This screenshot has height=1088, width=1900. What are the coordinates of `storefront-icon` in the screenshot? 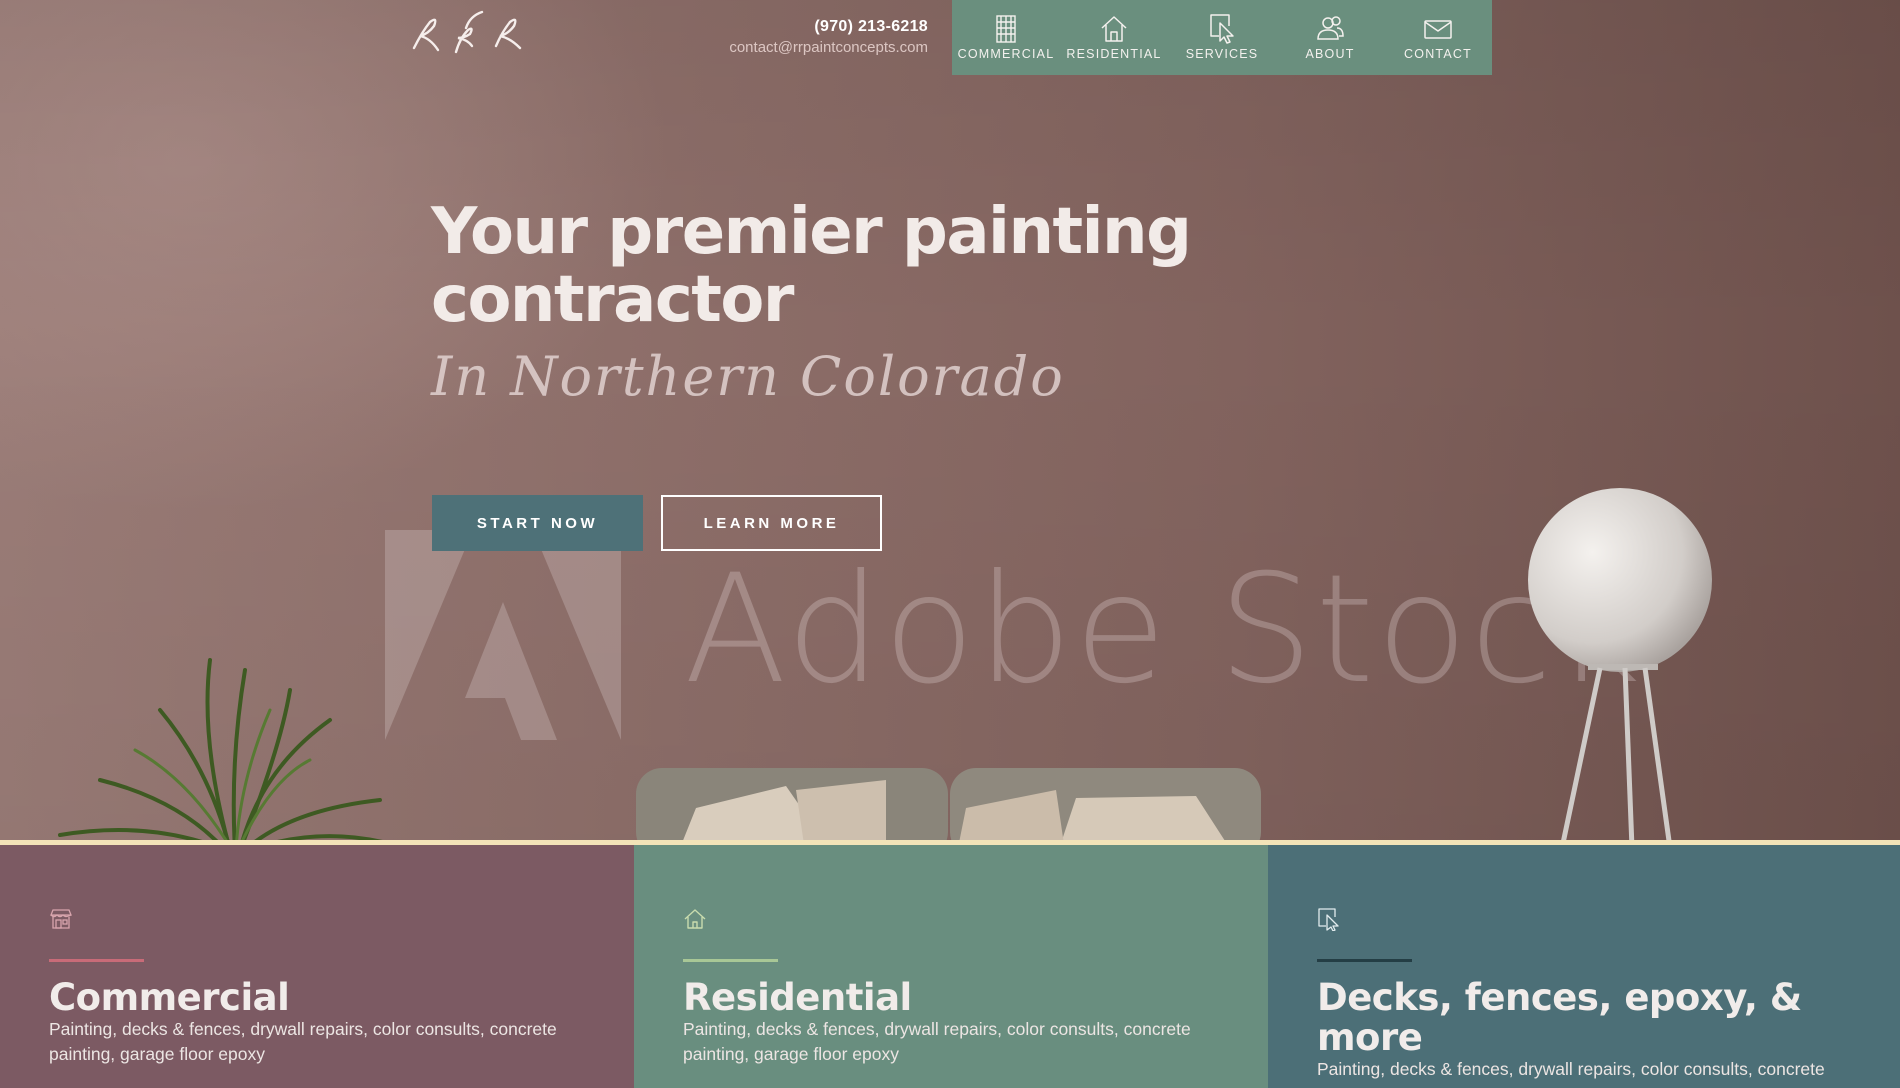 It's located at (61, 919).